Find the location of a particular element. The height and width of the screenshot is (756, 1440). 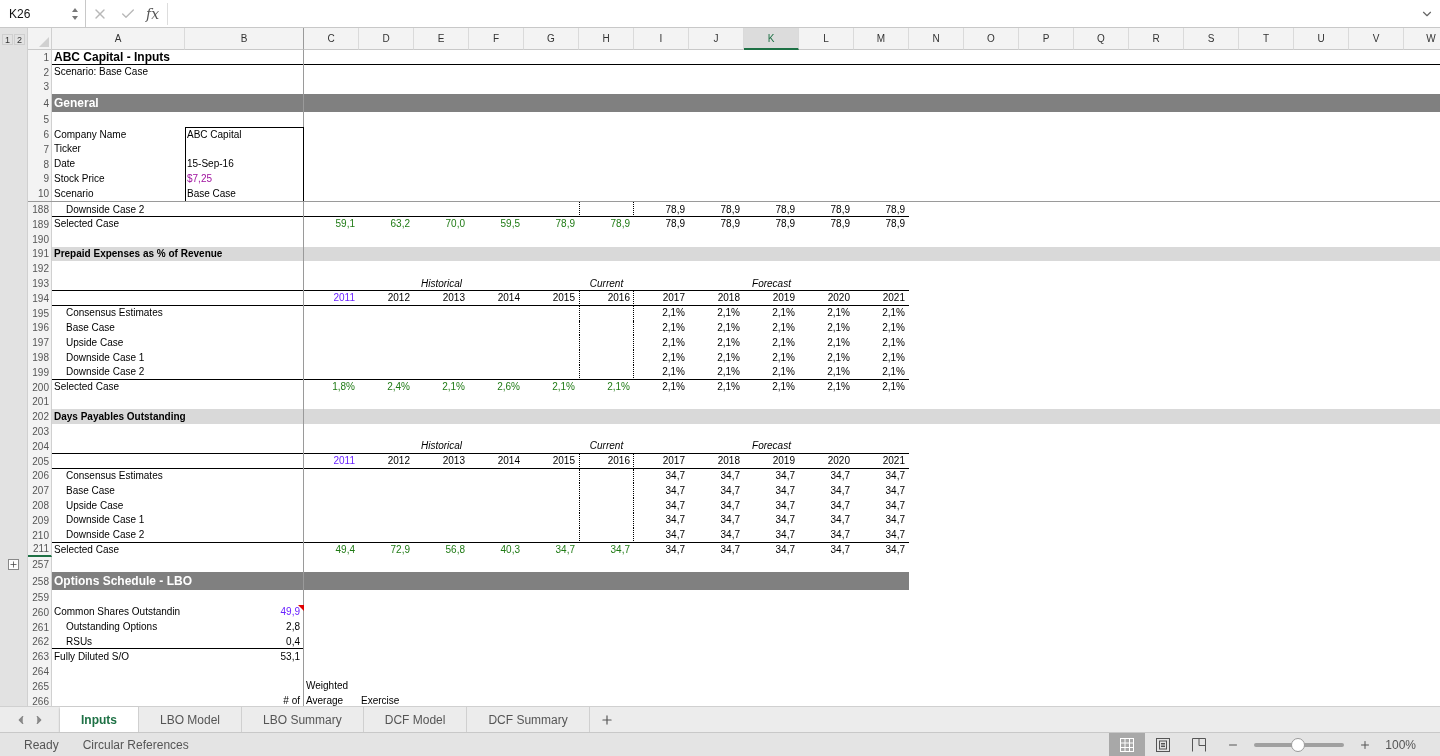

name-box: K26 is located at coordinates (43, 13).